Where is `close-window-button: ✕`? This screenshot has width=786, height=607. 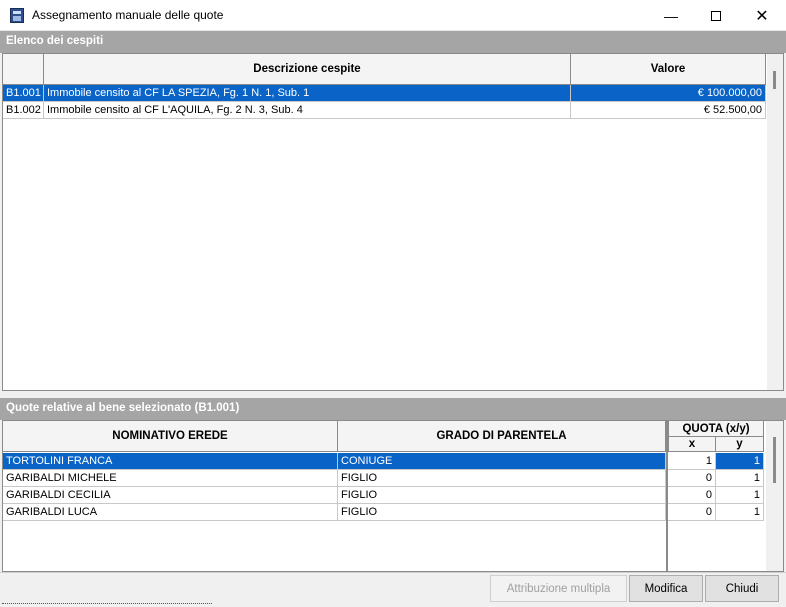 close-window-button: ✕ is located at coordinates (762, 15).